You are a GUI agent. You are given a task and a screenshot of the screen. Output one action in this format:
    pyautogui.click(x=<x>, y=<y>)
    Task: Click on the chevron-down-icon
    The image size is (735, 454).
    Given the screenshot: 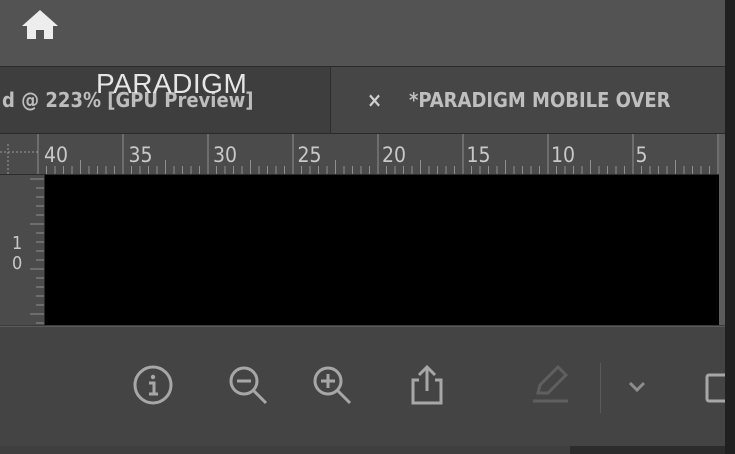 What is the action you would take?
    pyautogui.click(x=642, y=385)
    